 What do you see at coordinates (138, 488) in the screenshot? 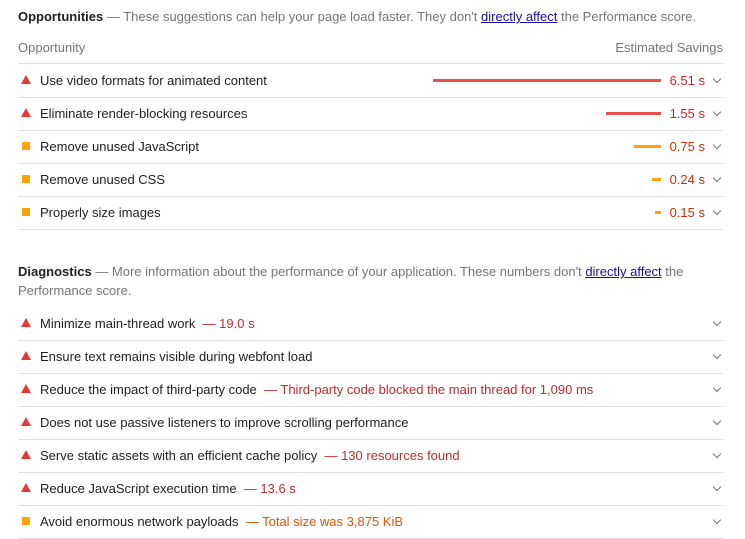
I see `diagnostic-title: Reduce JavaScript execution time` at bounding box center [138, 488].